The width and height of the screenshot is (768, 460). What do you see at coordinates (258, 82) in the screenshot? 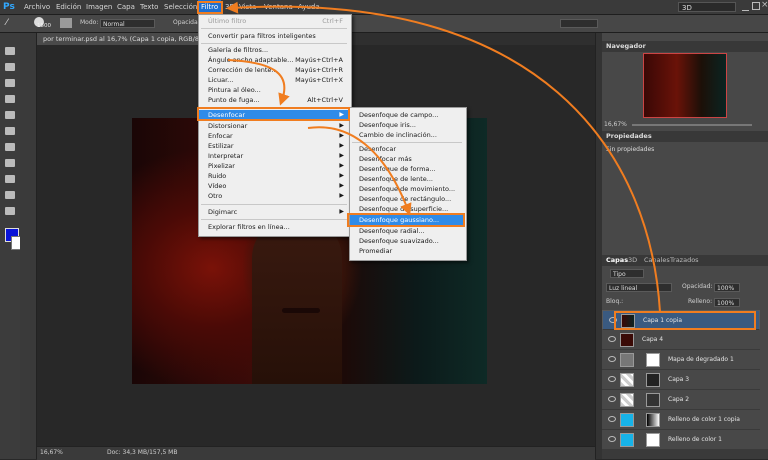
I see `annotation-arrow-to-desenfocar` at bounding box center [258, 82].